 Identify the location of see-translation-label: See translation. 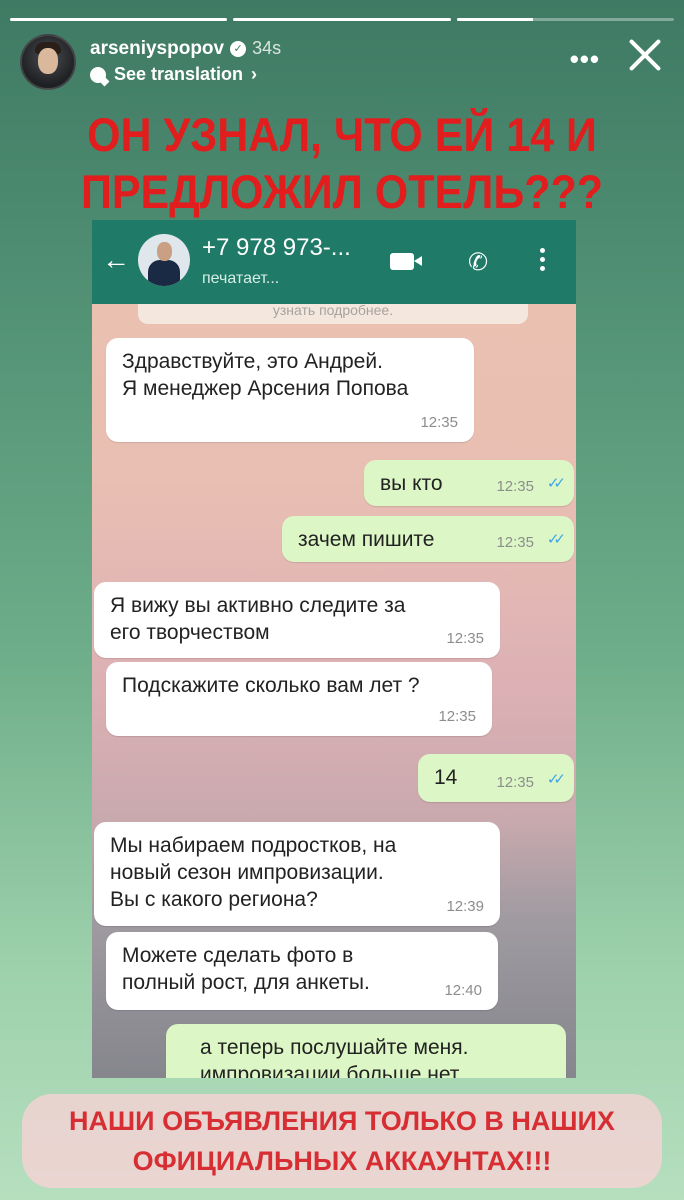
(179, 74).